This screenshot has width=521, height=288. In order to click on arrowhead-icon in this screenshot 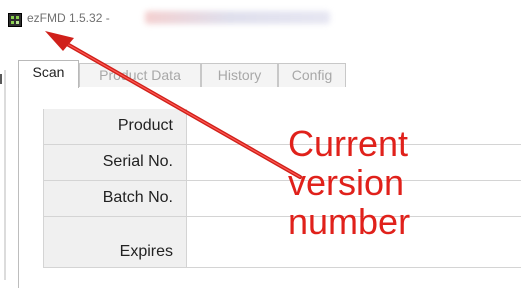, I will do `click(59, 41)`.